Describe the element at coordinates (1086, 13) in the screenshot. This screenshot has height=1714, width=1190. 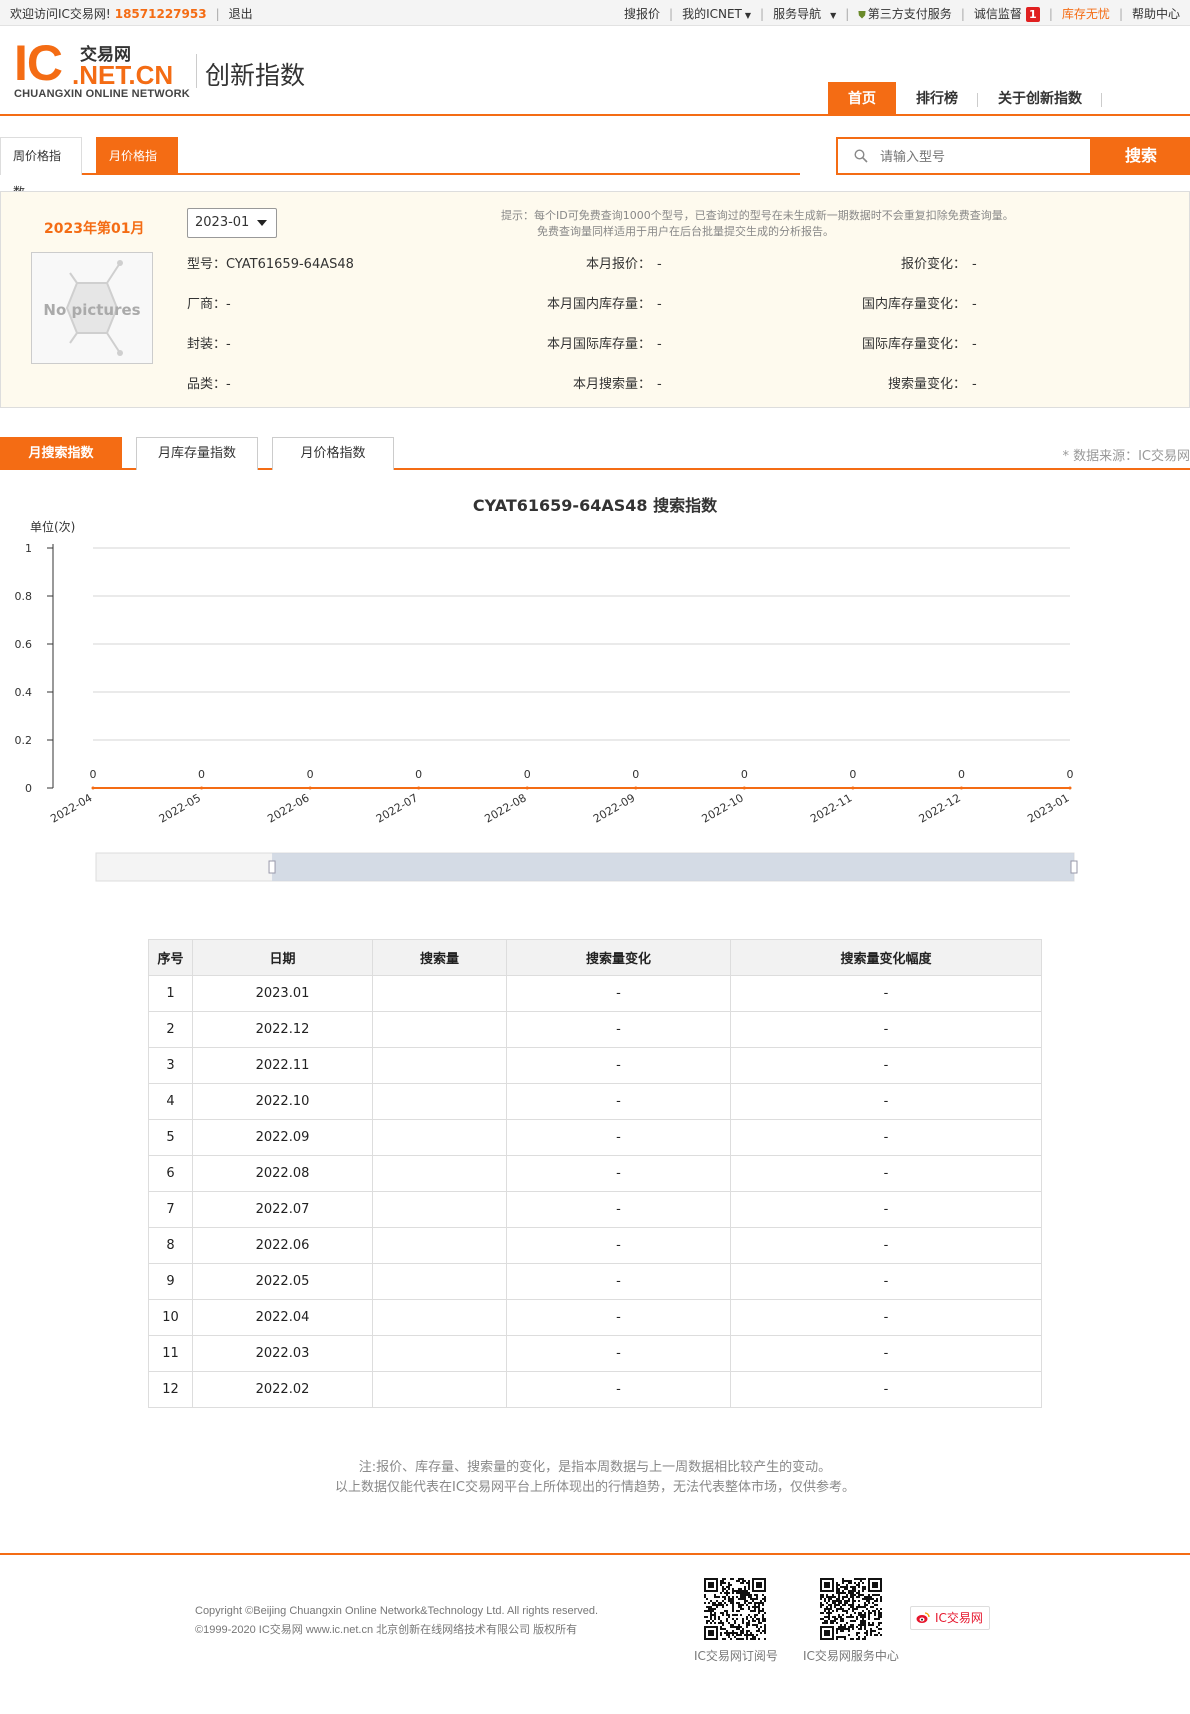
I see `stock-worry-free-link: 库存无忧` at that location.